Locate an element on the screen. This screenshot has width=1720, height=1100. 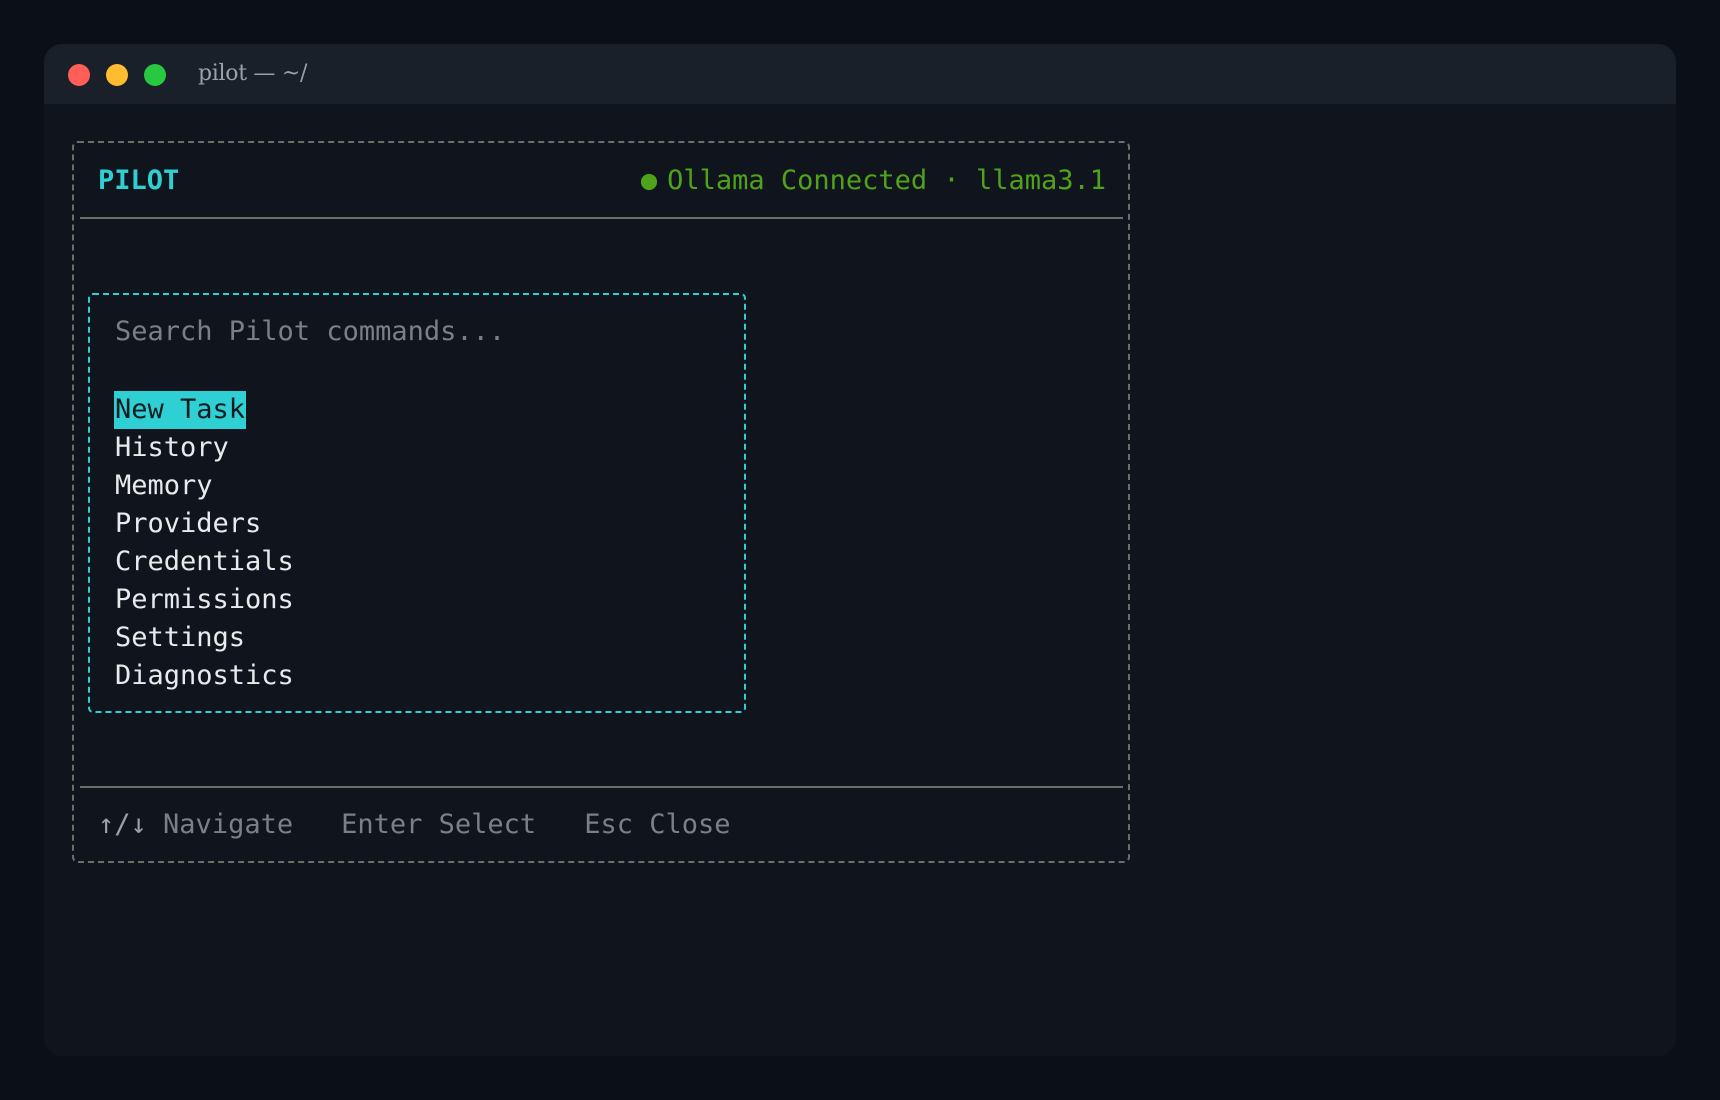
close-window-button is located at coordinates (79, 75).